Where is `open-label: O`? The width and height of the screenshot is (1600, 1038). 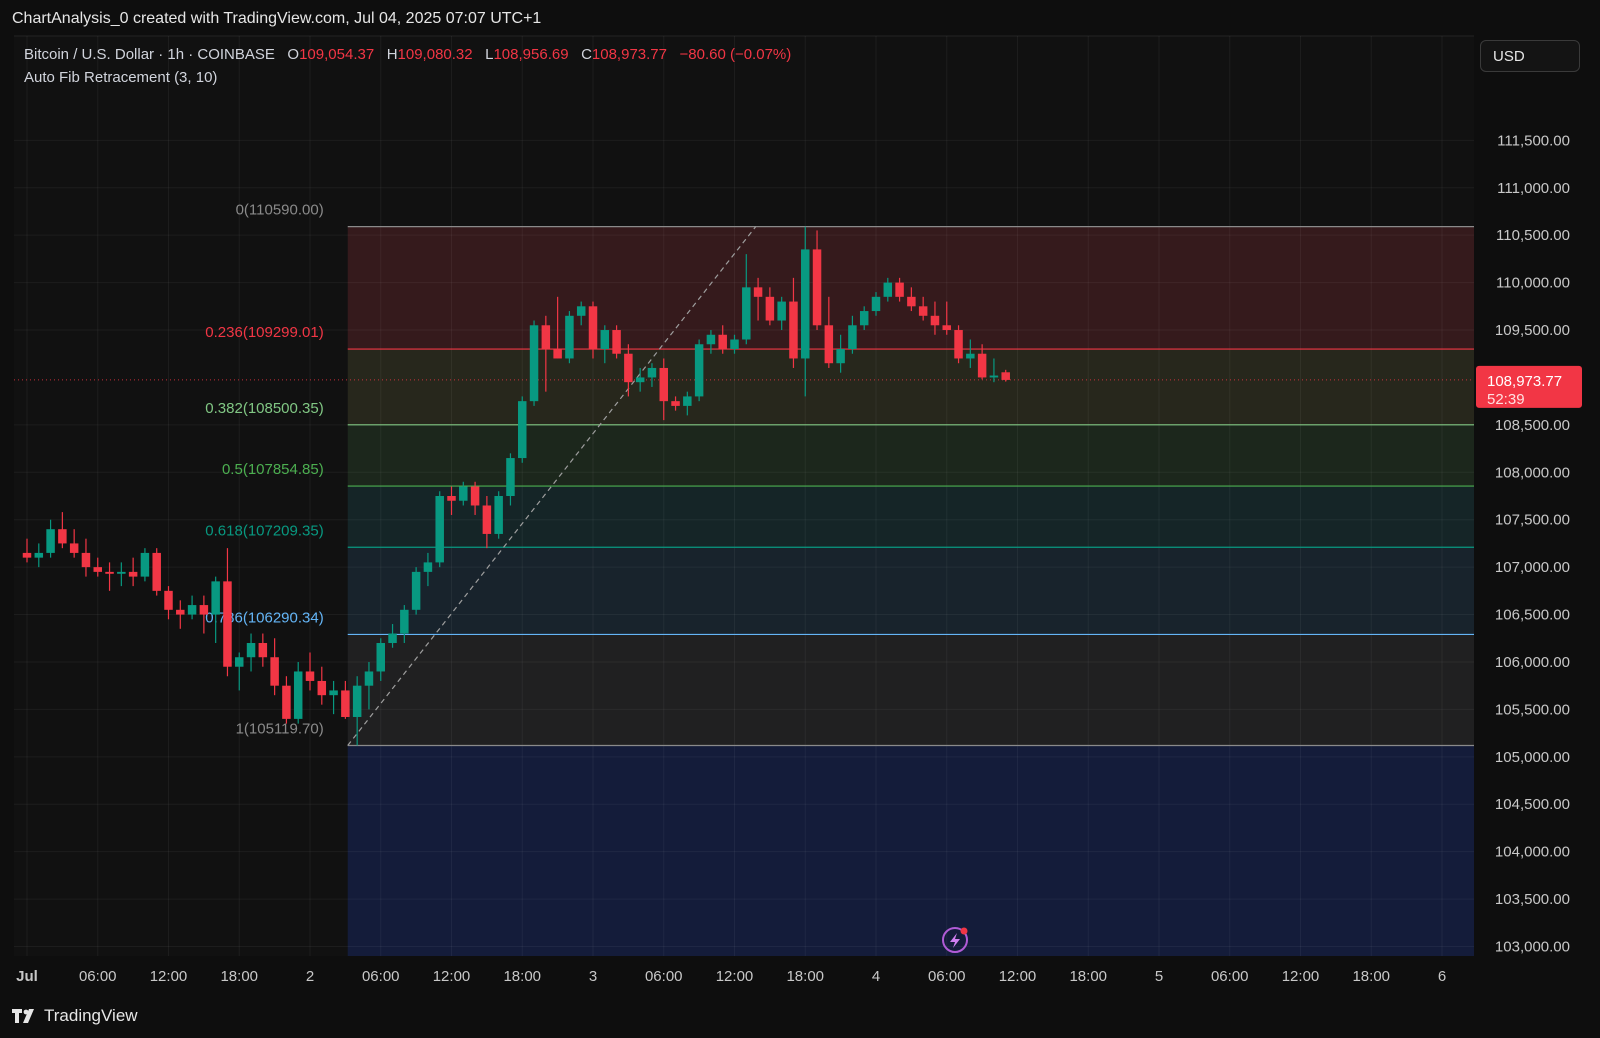 open-label: O is located at coordinates (293, 54).